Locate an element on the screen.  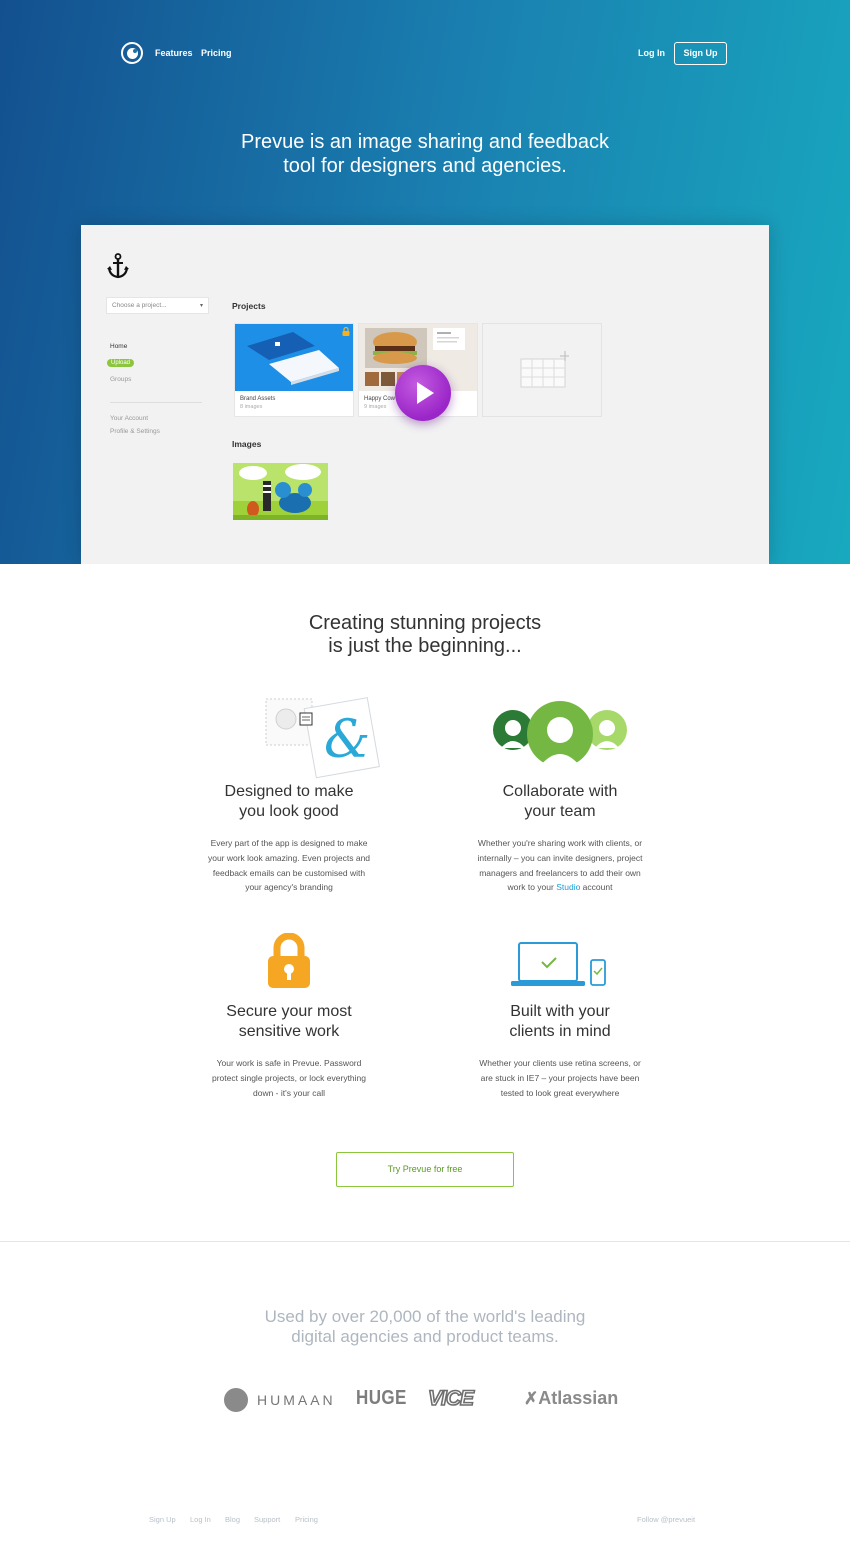
sidebar-item-your-account: Your Account is located at coordinates (129, 418).